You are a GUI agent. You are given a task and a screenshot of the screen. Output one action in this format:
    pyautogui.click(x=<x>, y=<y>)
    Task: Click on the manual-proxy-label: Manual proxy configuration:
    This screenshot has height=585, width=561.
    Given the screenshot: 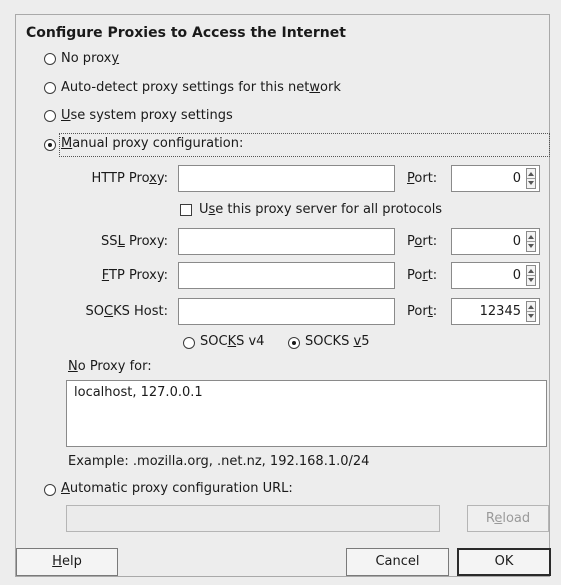 What is the action you would take?
    pyautogui.click(x=152, y=143)
    